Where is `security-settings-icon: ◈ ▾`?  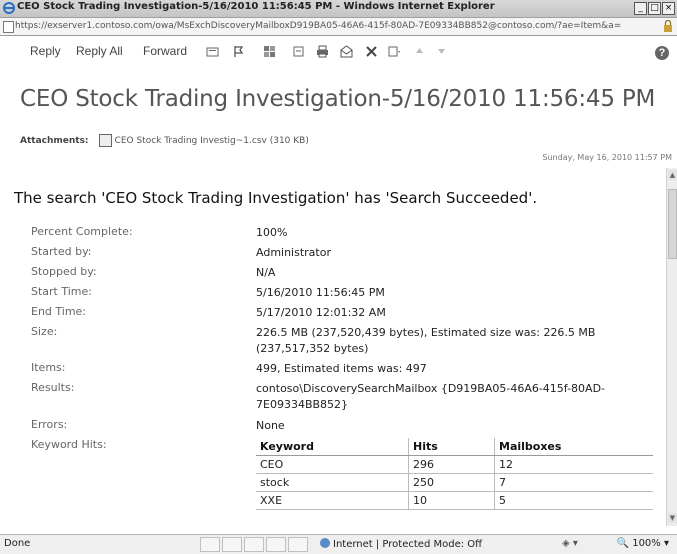
security-settings-icon: ◈ ▾ is located at coordinates (570, 543).